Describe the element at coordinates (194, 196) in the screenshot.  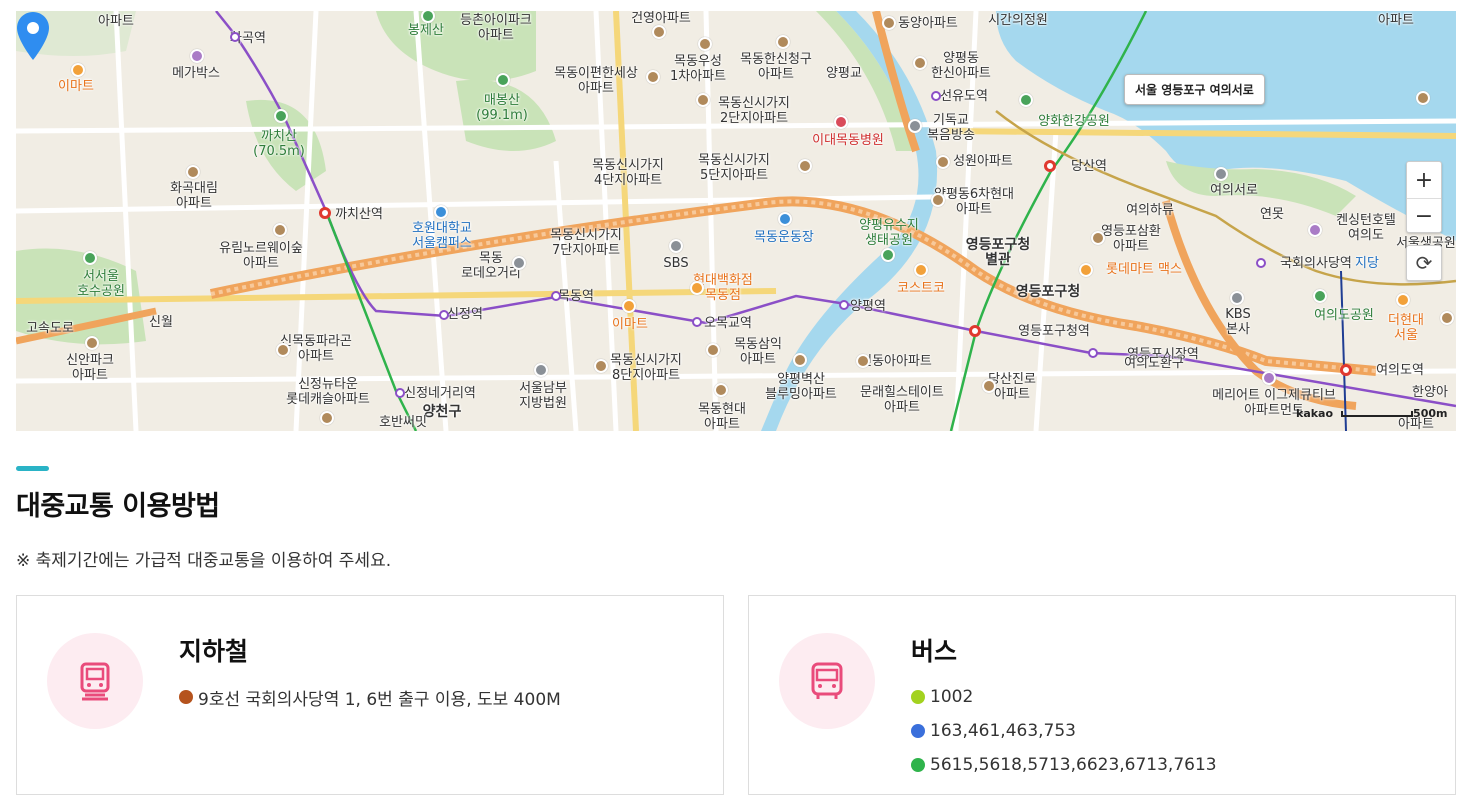
I see `map-label: 화곡대림 아파트` at that location.